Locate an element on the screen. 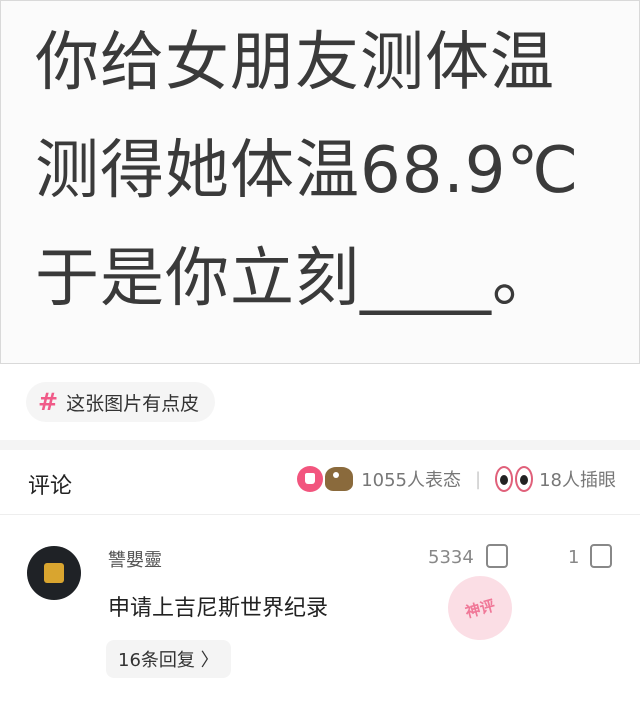 The height and width of the screenshot is (701, 640). comments-header: 评论 1055人表态 | 18人插眼 is located at coordinates (320, 483).